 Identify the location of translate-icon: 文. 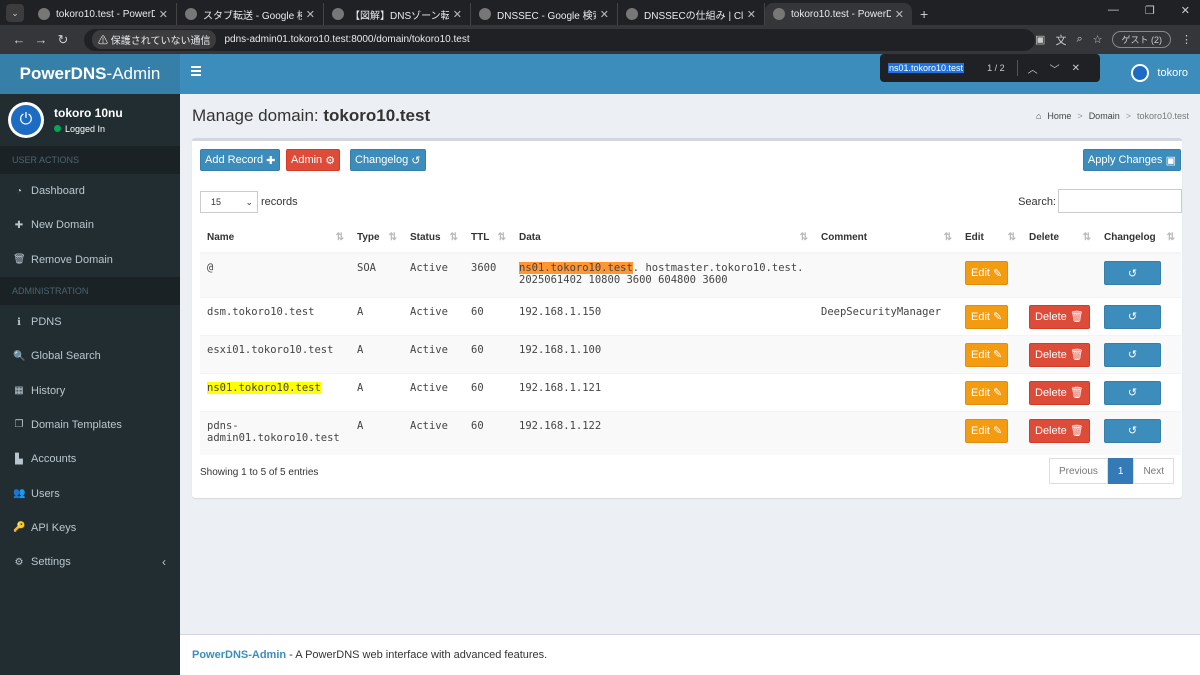
(1060, 40).